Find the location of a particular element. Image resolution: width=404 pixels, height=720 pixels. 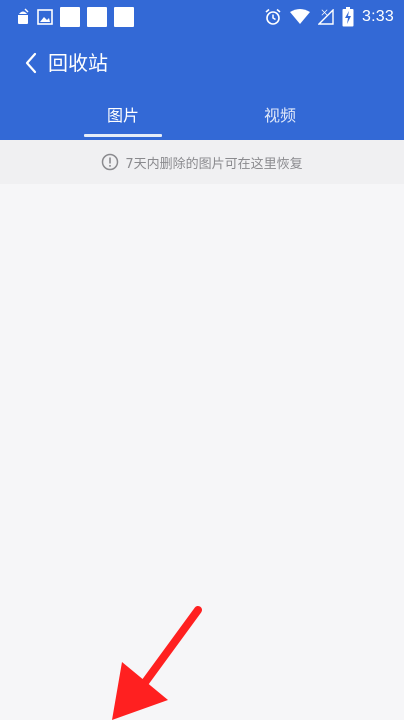

tab-pictures: 图片 is located at coordinates (123, 118).